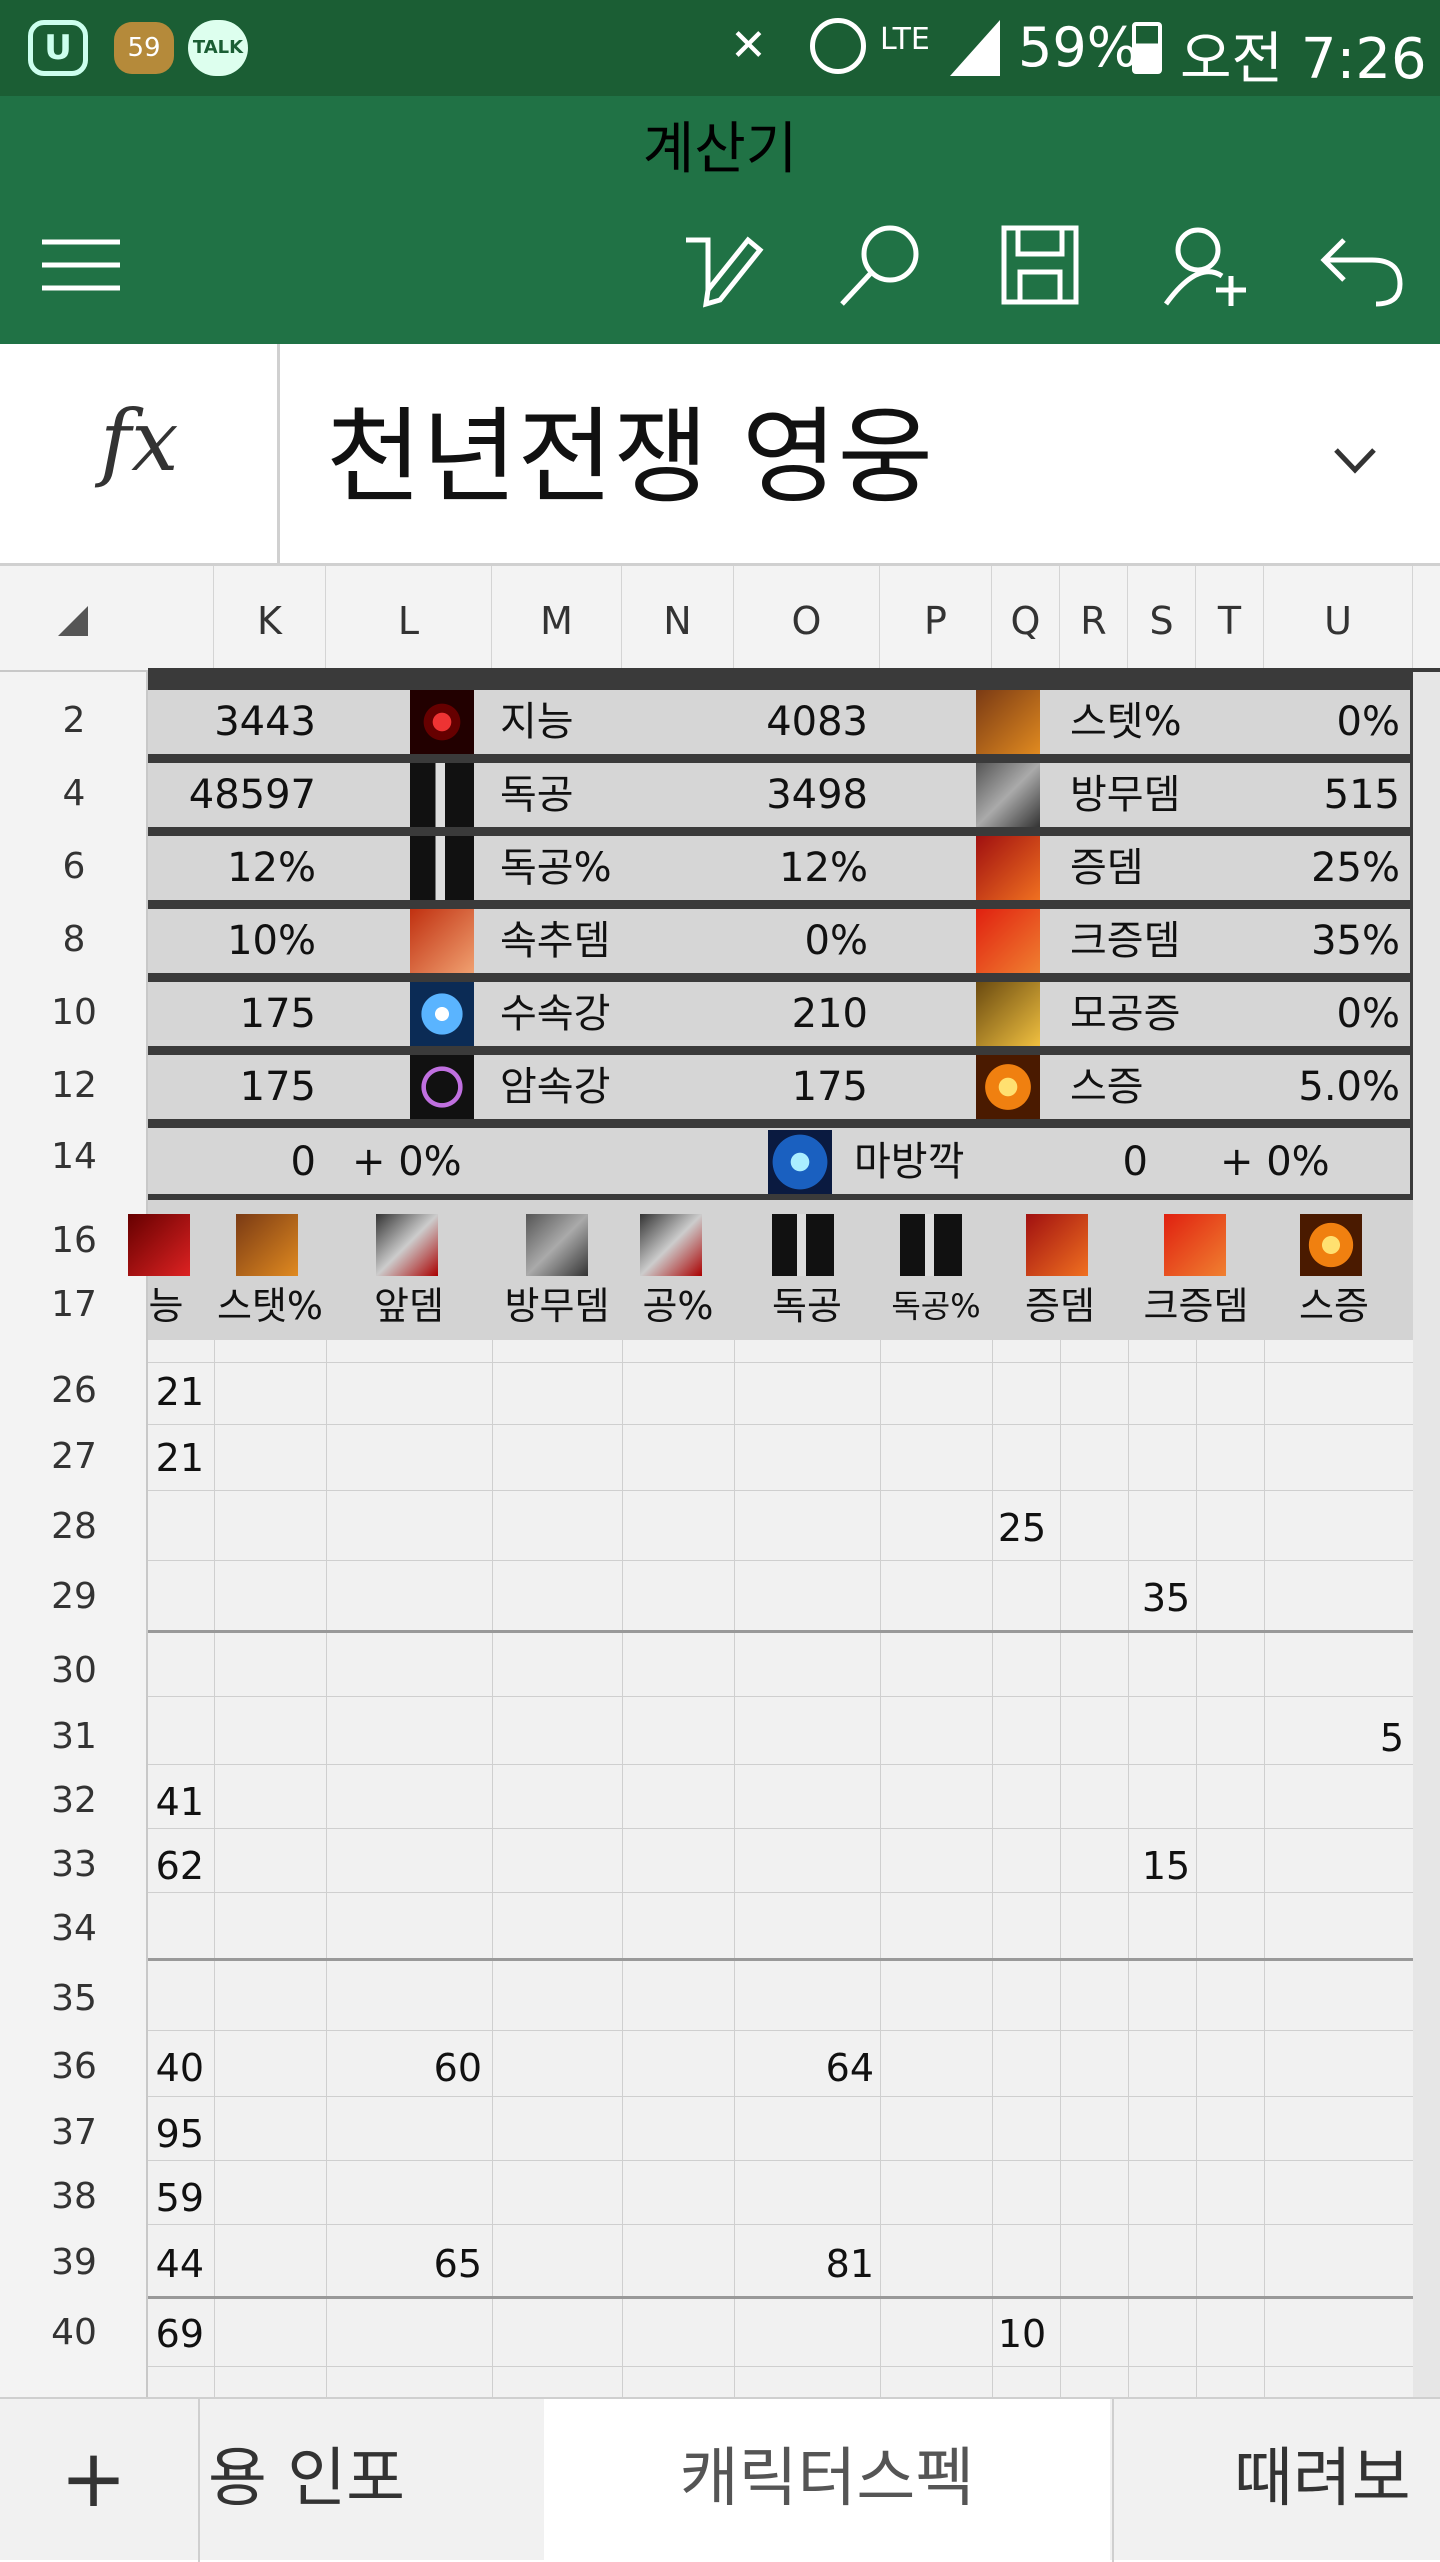 This screenshot has height=2562, width=1440. What do you see at coordinates (1355, 460) in the screenshot?
I see `chevron-down-icon` at bounding box center [1355, 460].